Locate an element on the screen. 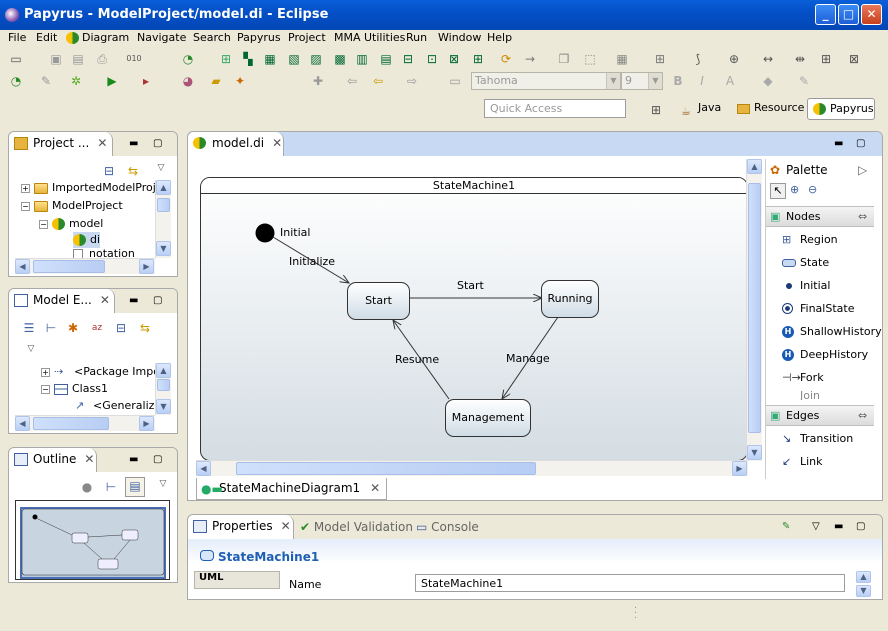  save-icon: ▣ is located at coordinates (56, 59).